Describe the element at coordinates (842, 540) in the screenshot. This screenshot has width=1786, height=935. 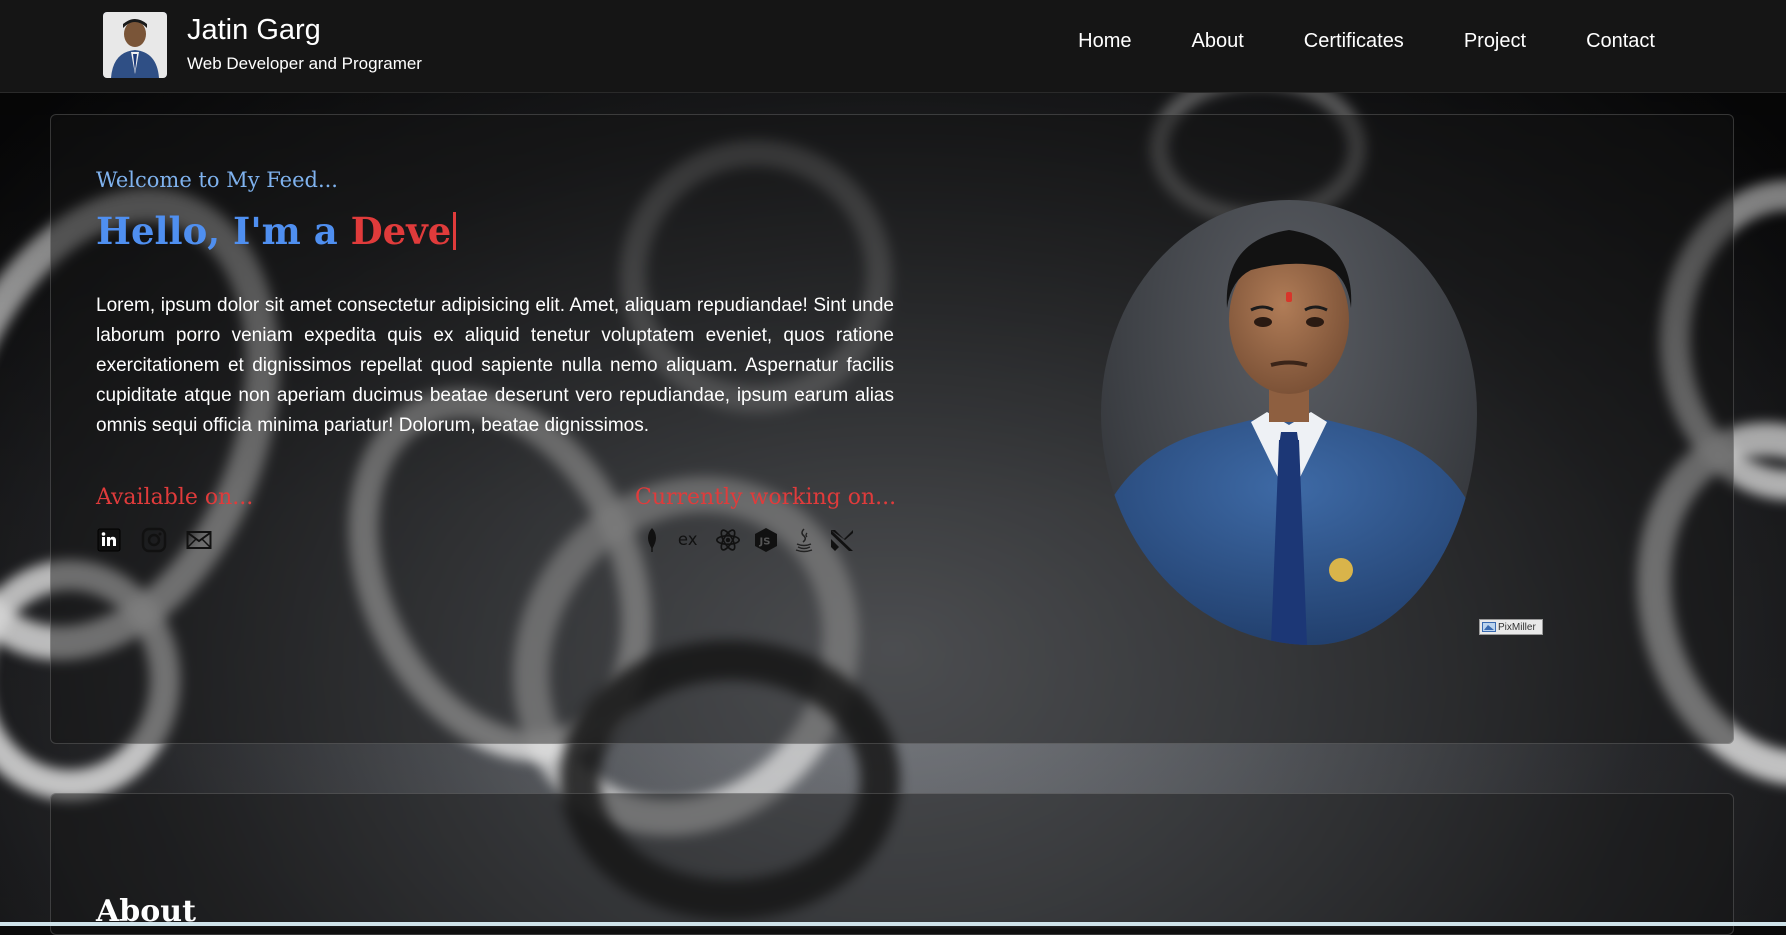
I see `next-icon` at that location.